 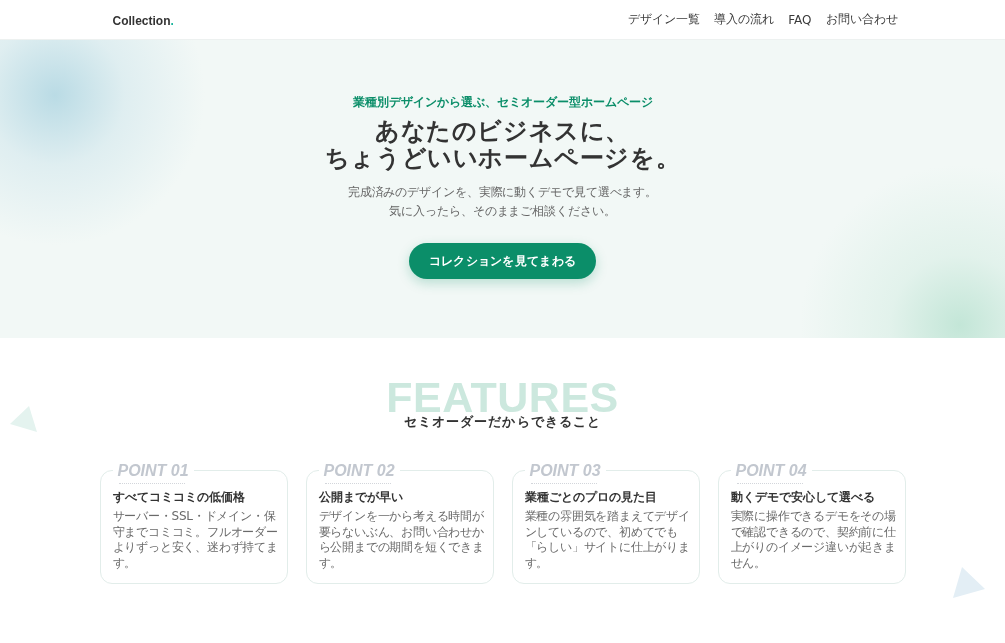 What do you see at coordinates (401, 540) in the screenshot?
I see `feature-description: デザインを一から考える時間が要らないぶん、お問い合わせから公開までの期間を短くできます。` at bounding box center [401, 540].